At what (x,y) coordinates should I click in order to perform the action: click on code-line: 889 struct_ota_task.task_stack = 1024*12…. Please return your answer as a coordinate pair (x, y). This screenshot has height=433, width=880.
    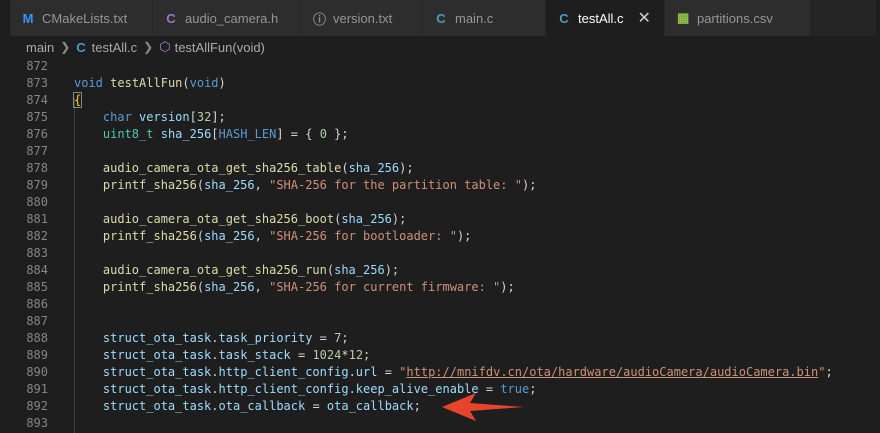
    Looking at the image, I should click on (443, 355).